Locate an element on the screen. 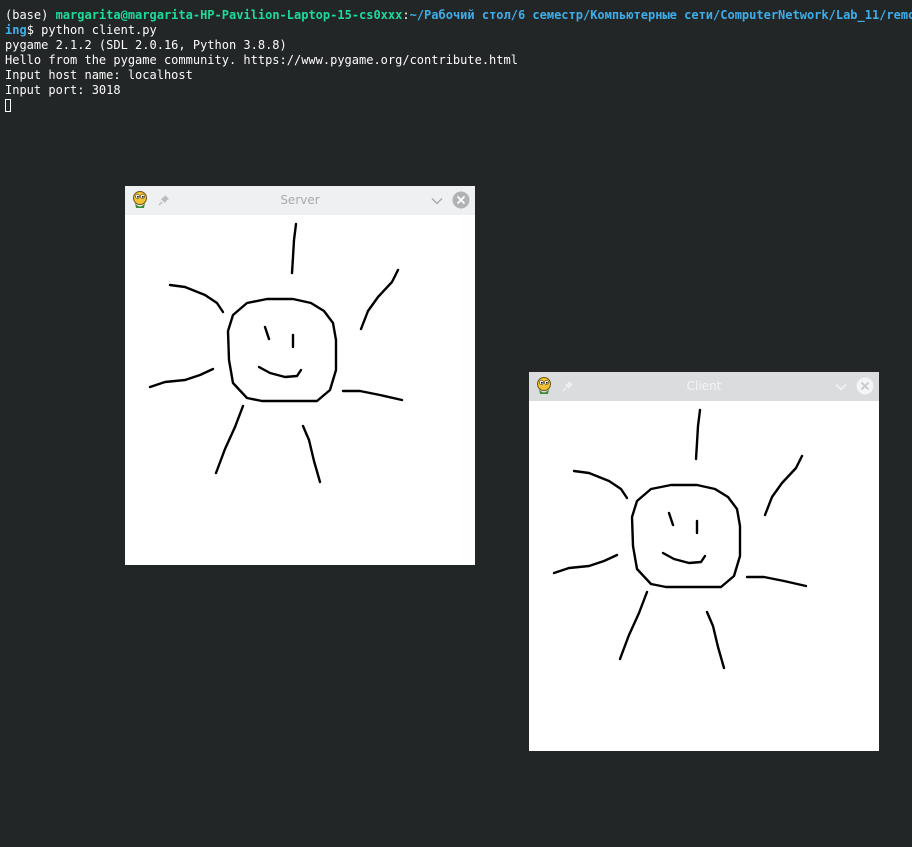  prompt-line-2: ing$ python client.py is located at coordinates (81, 30).